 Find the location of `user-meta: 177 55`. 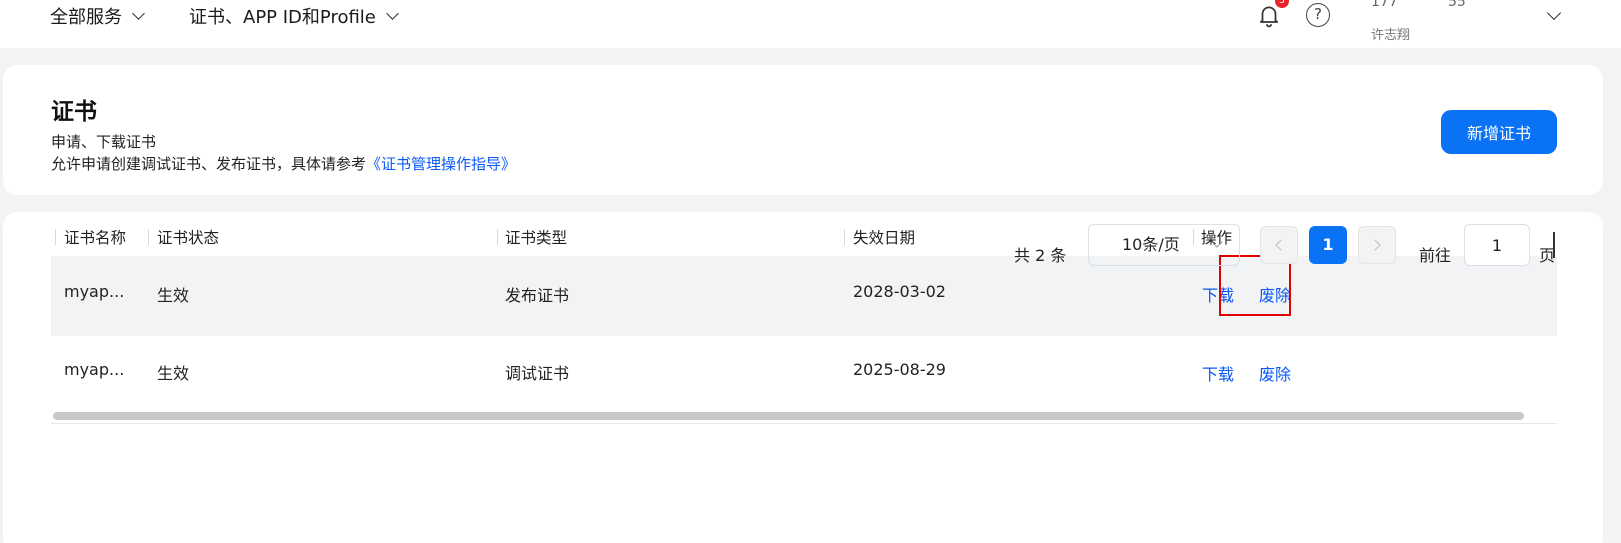

user-meta: 177 55 is located at coordinates (1418, 5).